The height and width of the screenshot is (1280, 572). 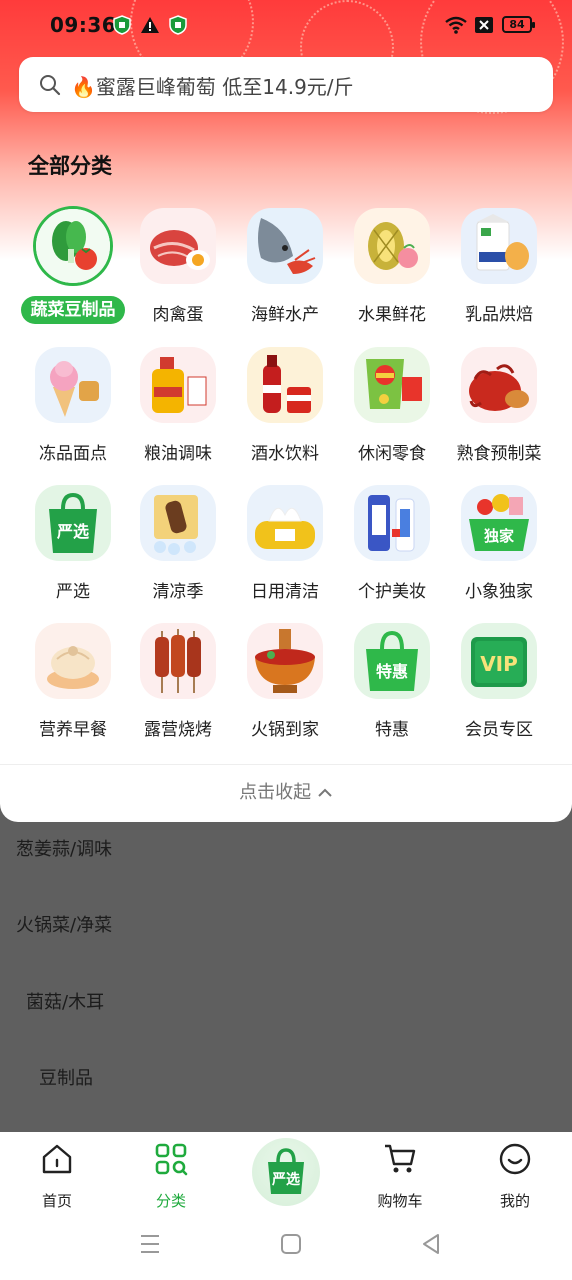 I want to click on home-icon, so click(x=57, y=1159).